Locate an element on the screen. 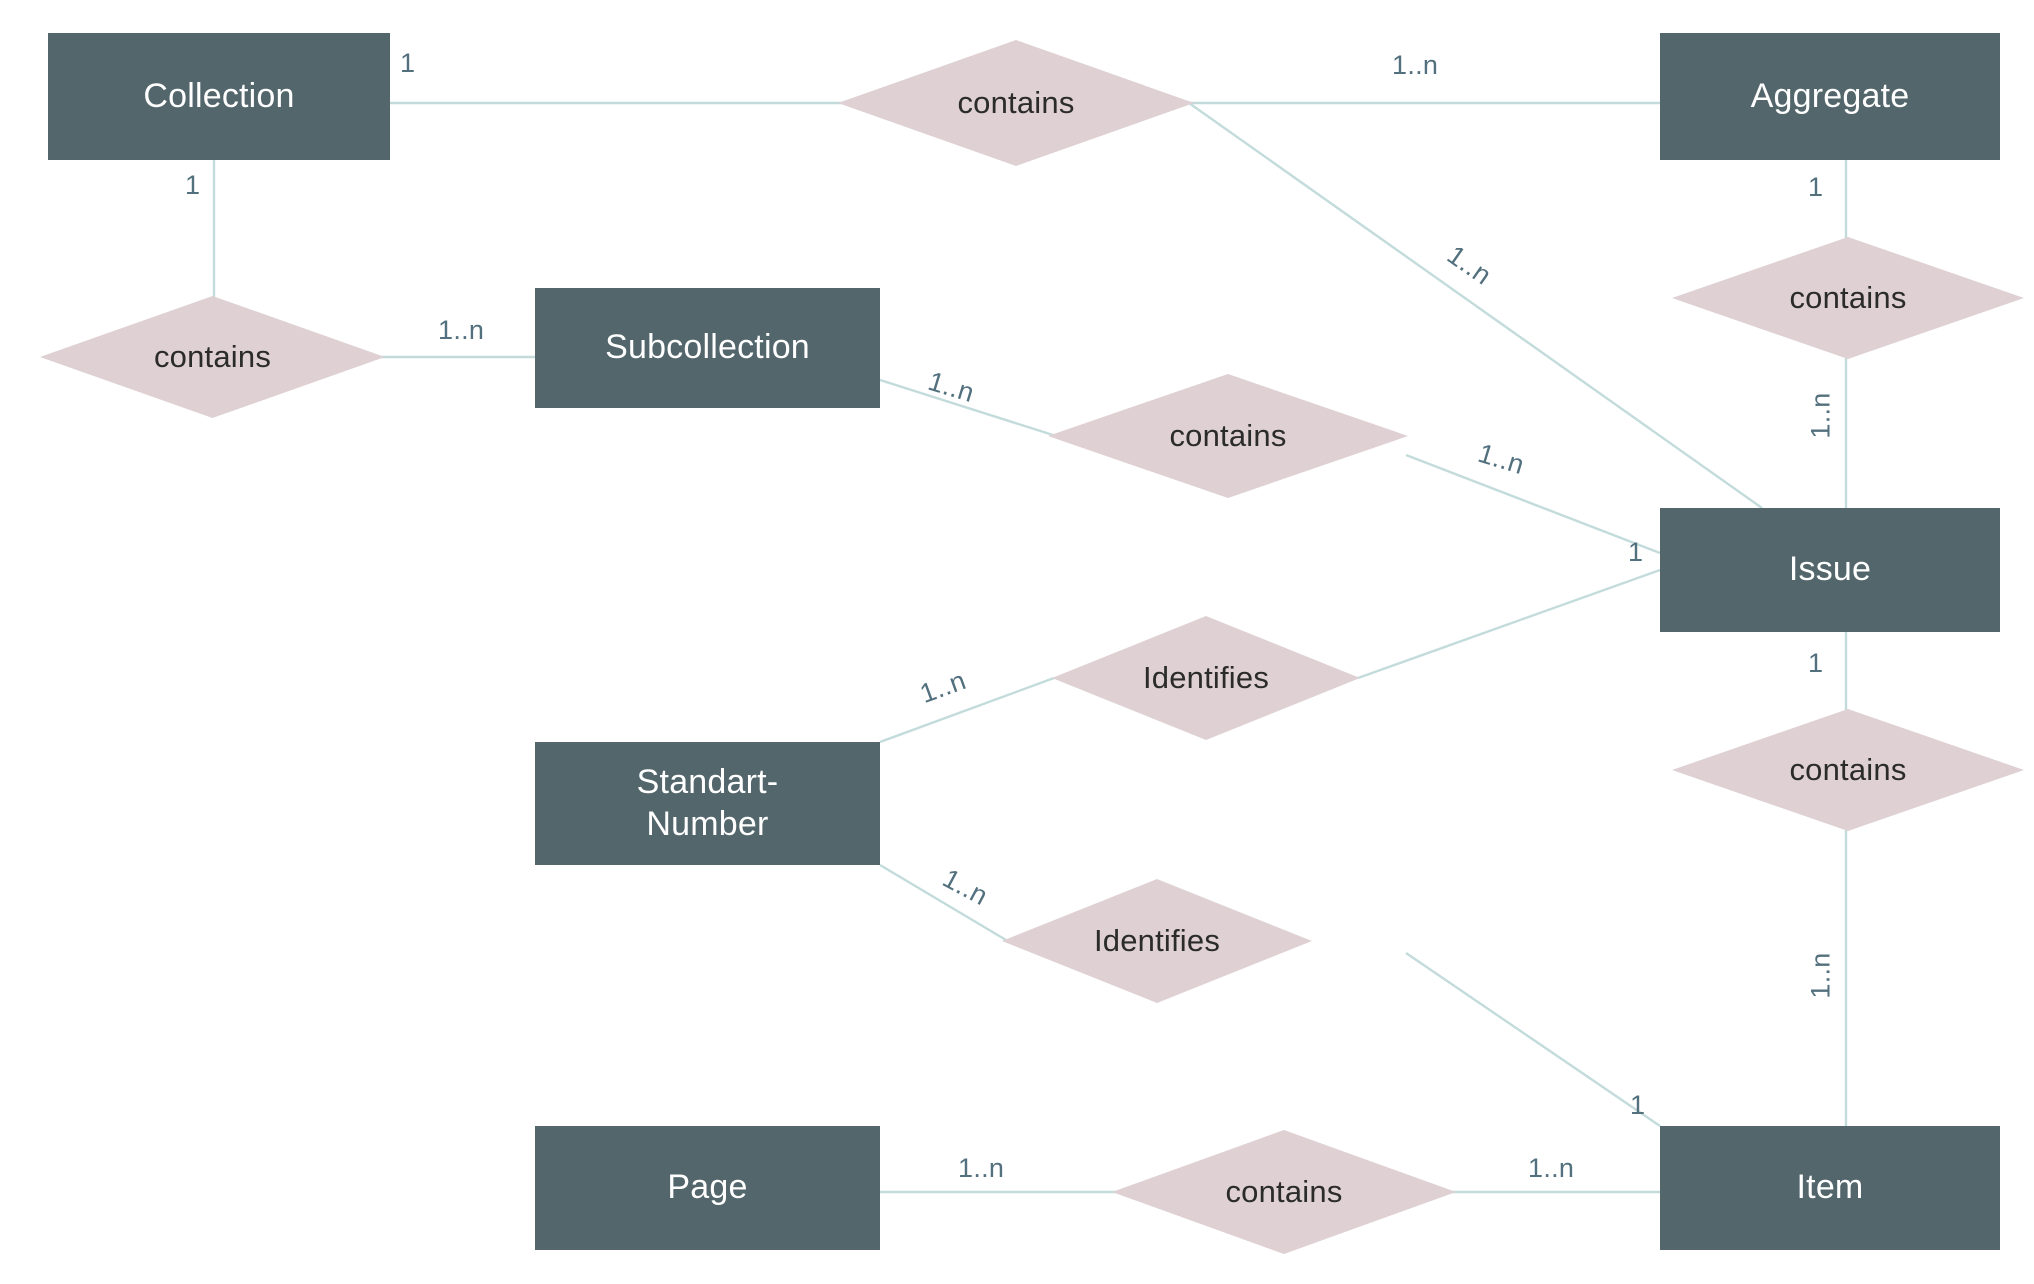 This screenshot has height=1284, width=2034. relationship-contains-subcollection-issue: contains is located at coordinates (1228, 436).